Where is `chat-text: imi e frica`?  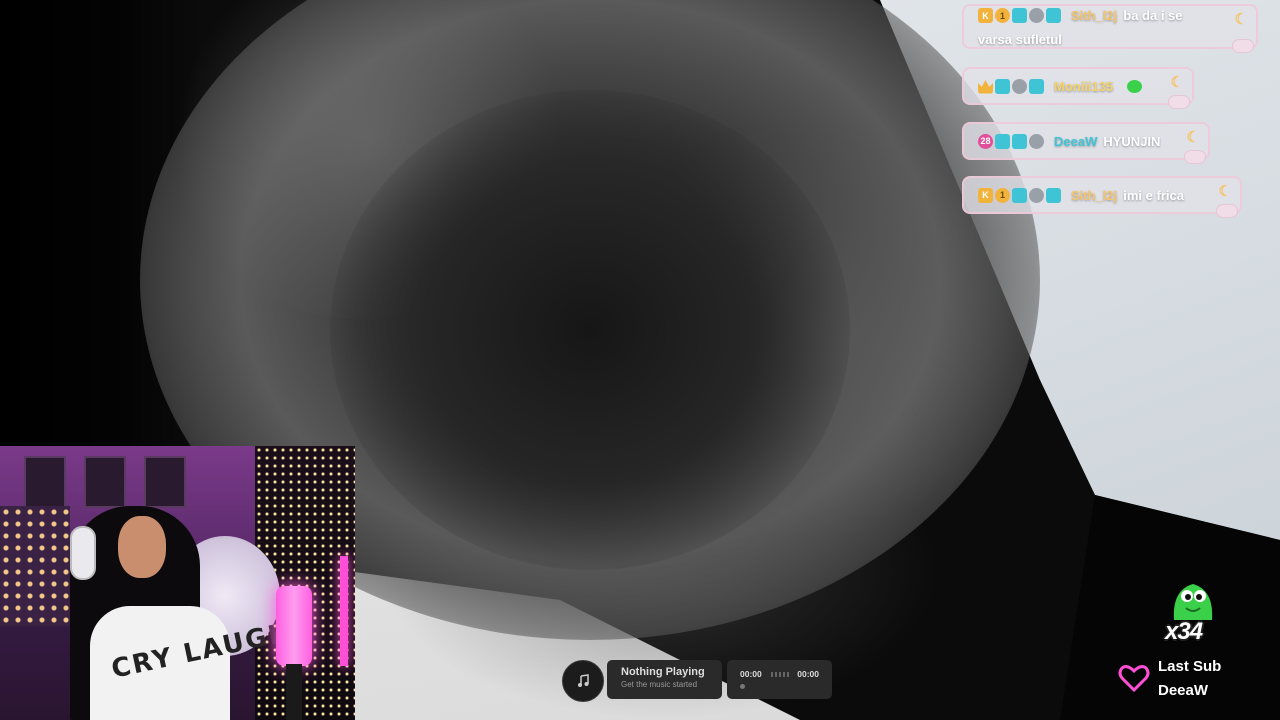 chat-text: imi e frica is located at coordinates (1153, 195).